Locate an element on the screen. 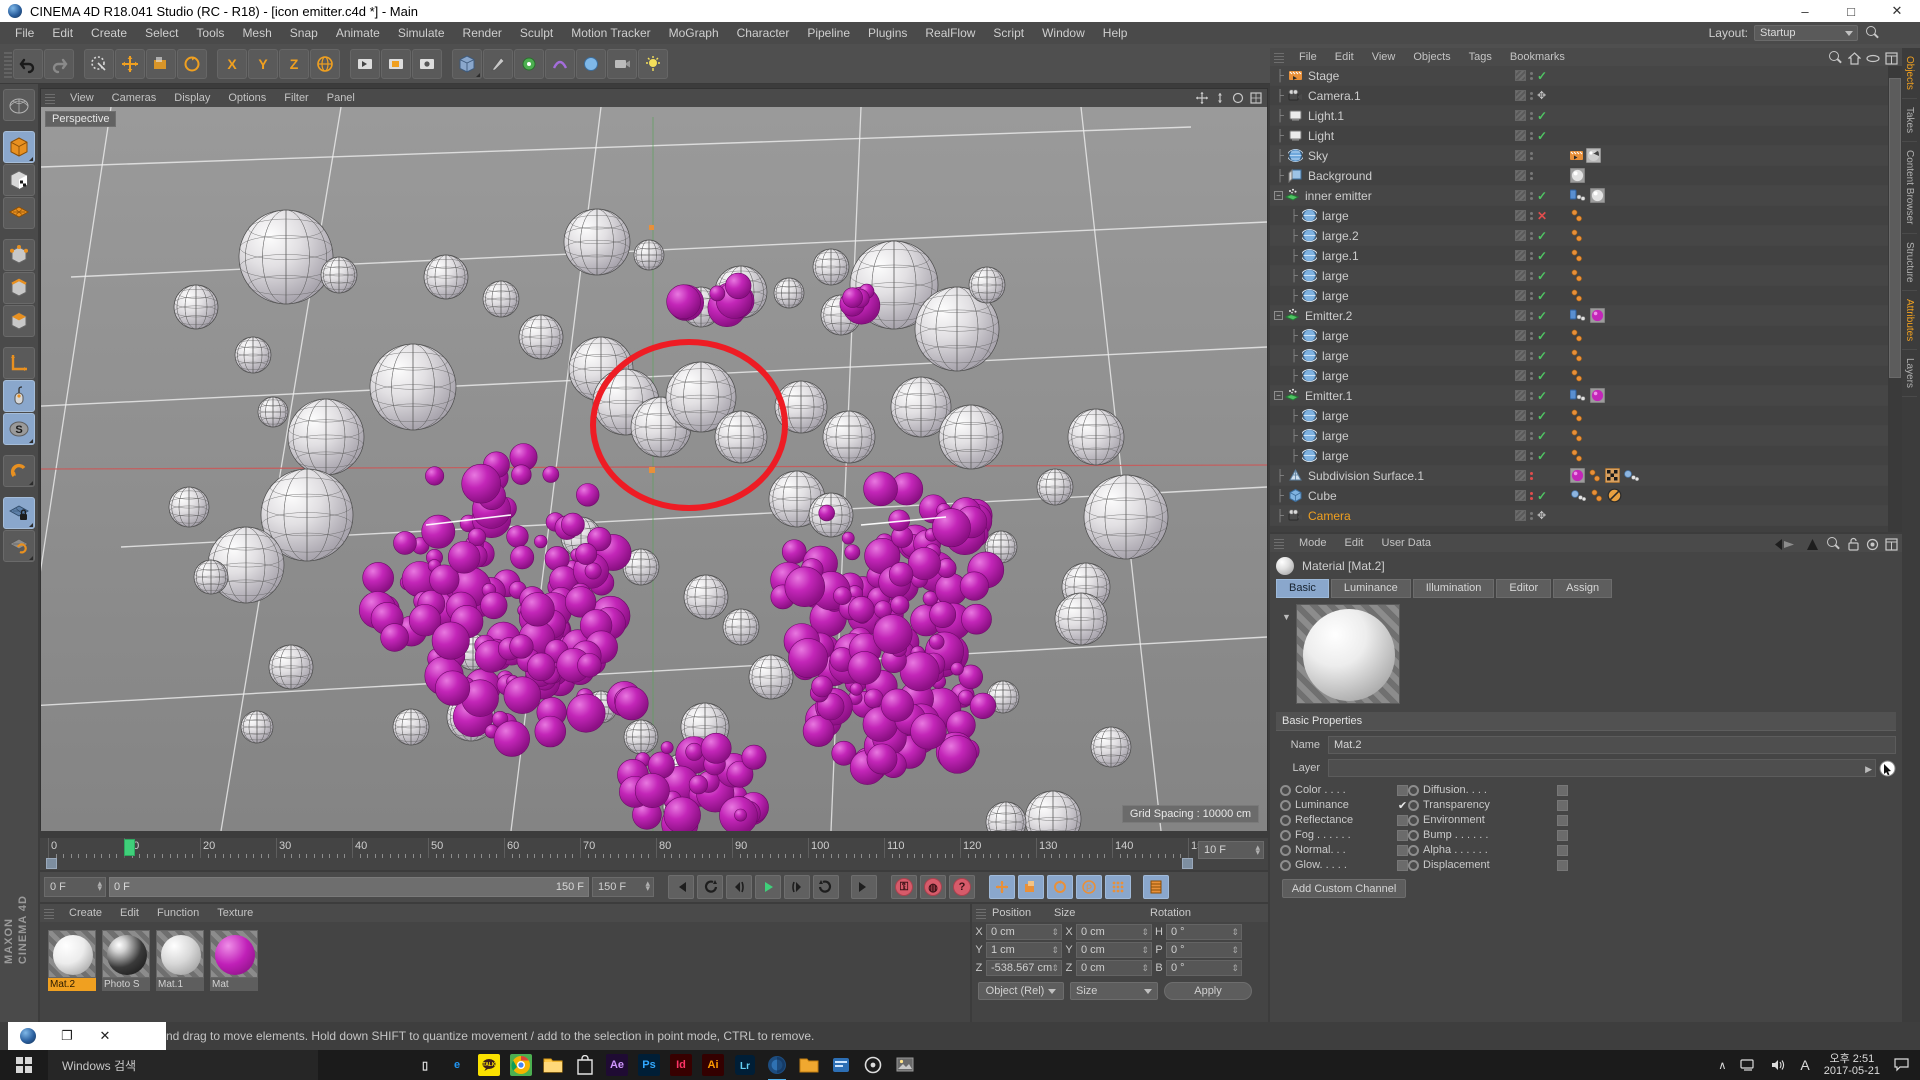  position-key-button is located at coordinates (1002, 887).